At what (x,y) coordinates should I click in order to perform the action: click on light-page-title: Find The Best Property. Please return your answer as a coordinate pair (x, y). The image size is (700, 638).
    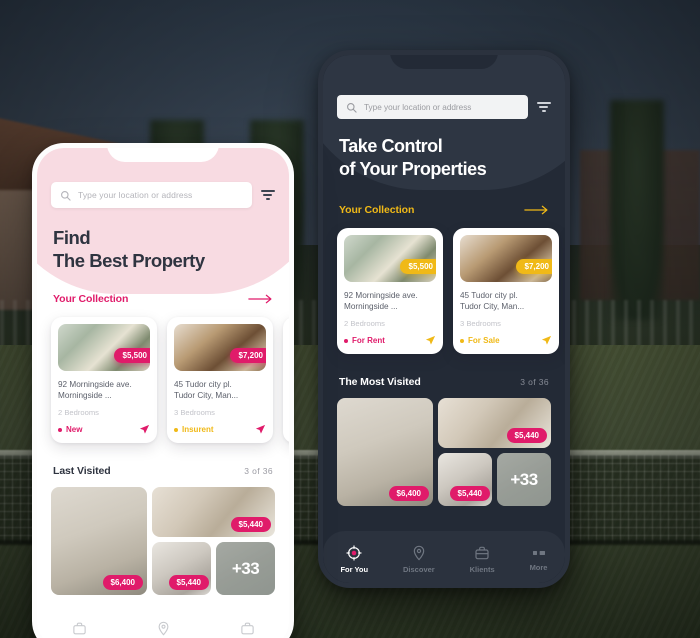
    Looking at the image, I should click on (163, 249).